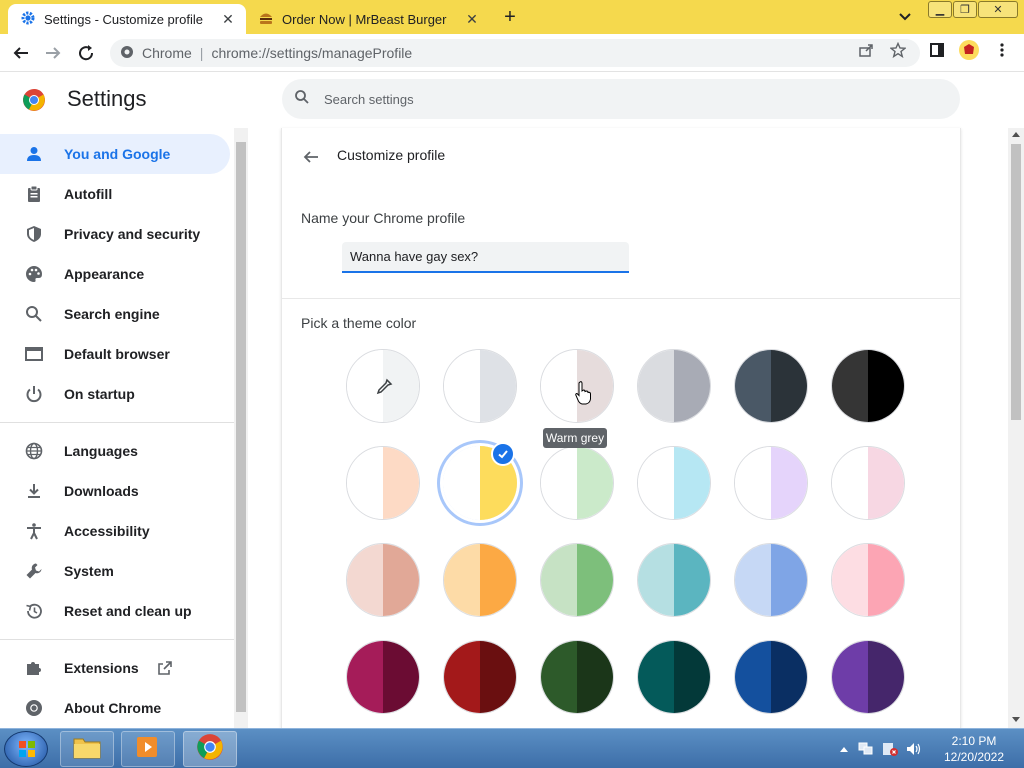 This screenshot has height=768, width=1024. What do you see at coordinates (115, 154) in the screenshot?
I see `sidebar-item-you-and-google: You and Google` at bounding box center [115, 154].